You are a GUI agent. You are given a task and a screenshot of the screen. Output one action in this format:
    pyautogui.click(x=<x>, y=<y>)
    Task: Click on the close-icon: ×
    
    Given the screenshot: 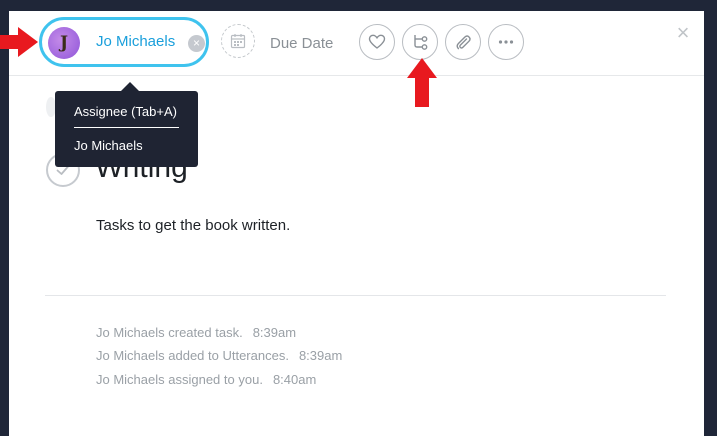 What is the action you would take?
    pyautogui.click(x=683, y=33)
    